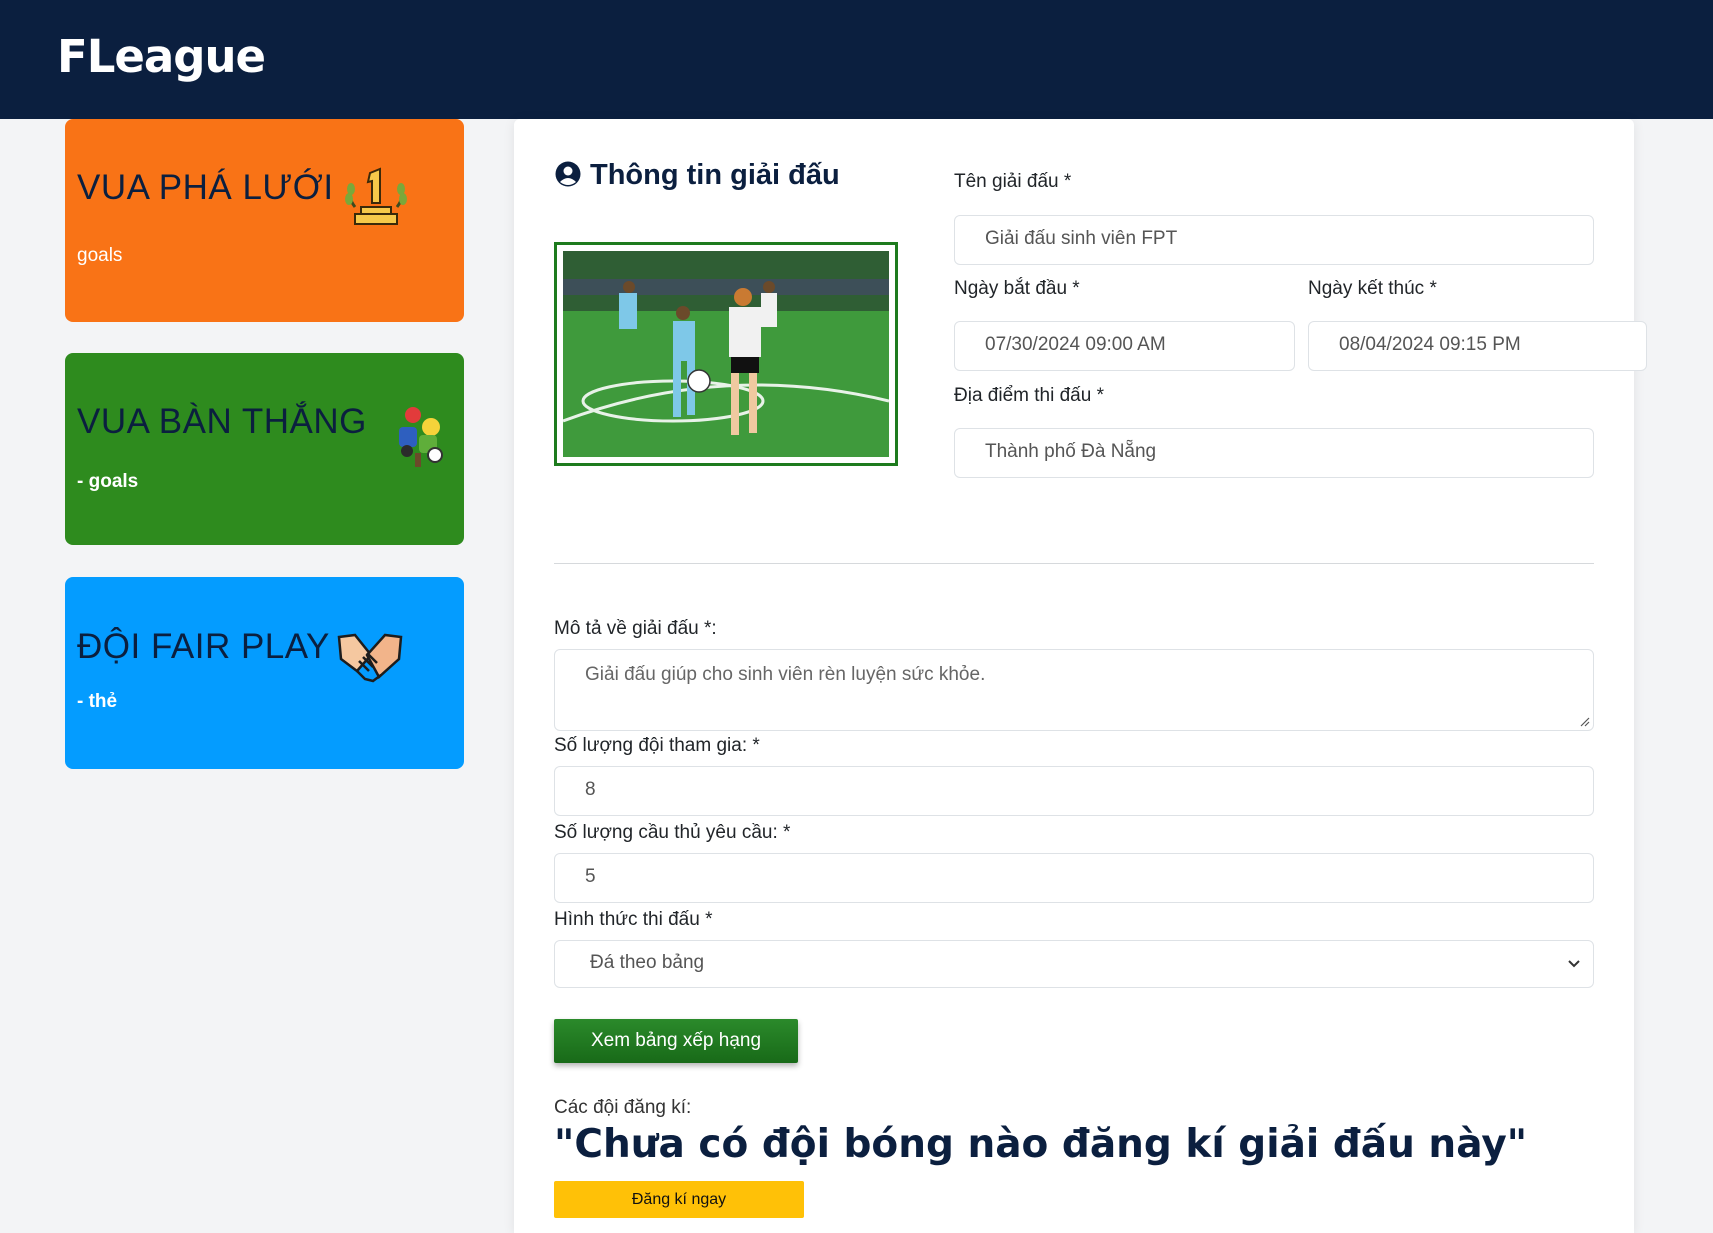 Image resolution: width=1713 pixels, height=1233 pixels. I want to click on end-date-label: Ngày kết thúc *, so click(1372, 288).